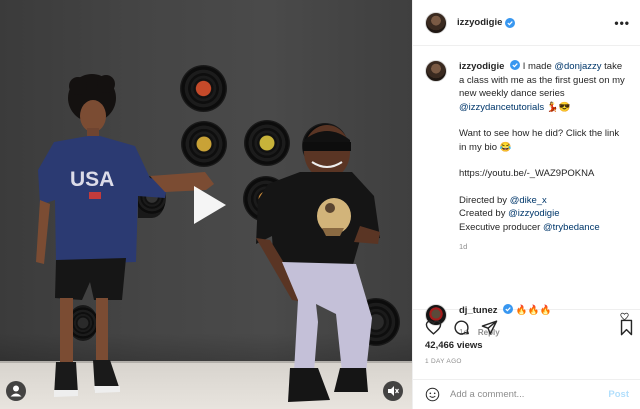  I want to click on mention-link: @donjazzy, so click(577, 66).